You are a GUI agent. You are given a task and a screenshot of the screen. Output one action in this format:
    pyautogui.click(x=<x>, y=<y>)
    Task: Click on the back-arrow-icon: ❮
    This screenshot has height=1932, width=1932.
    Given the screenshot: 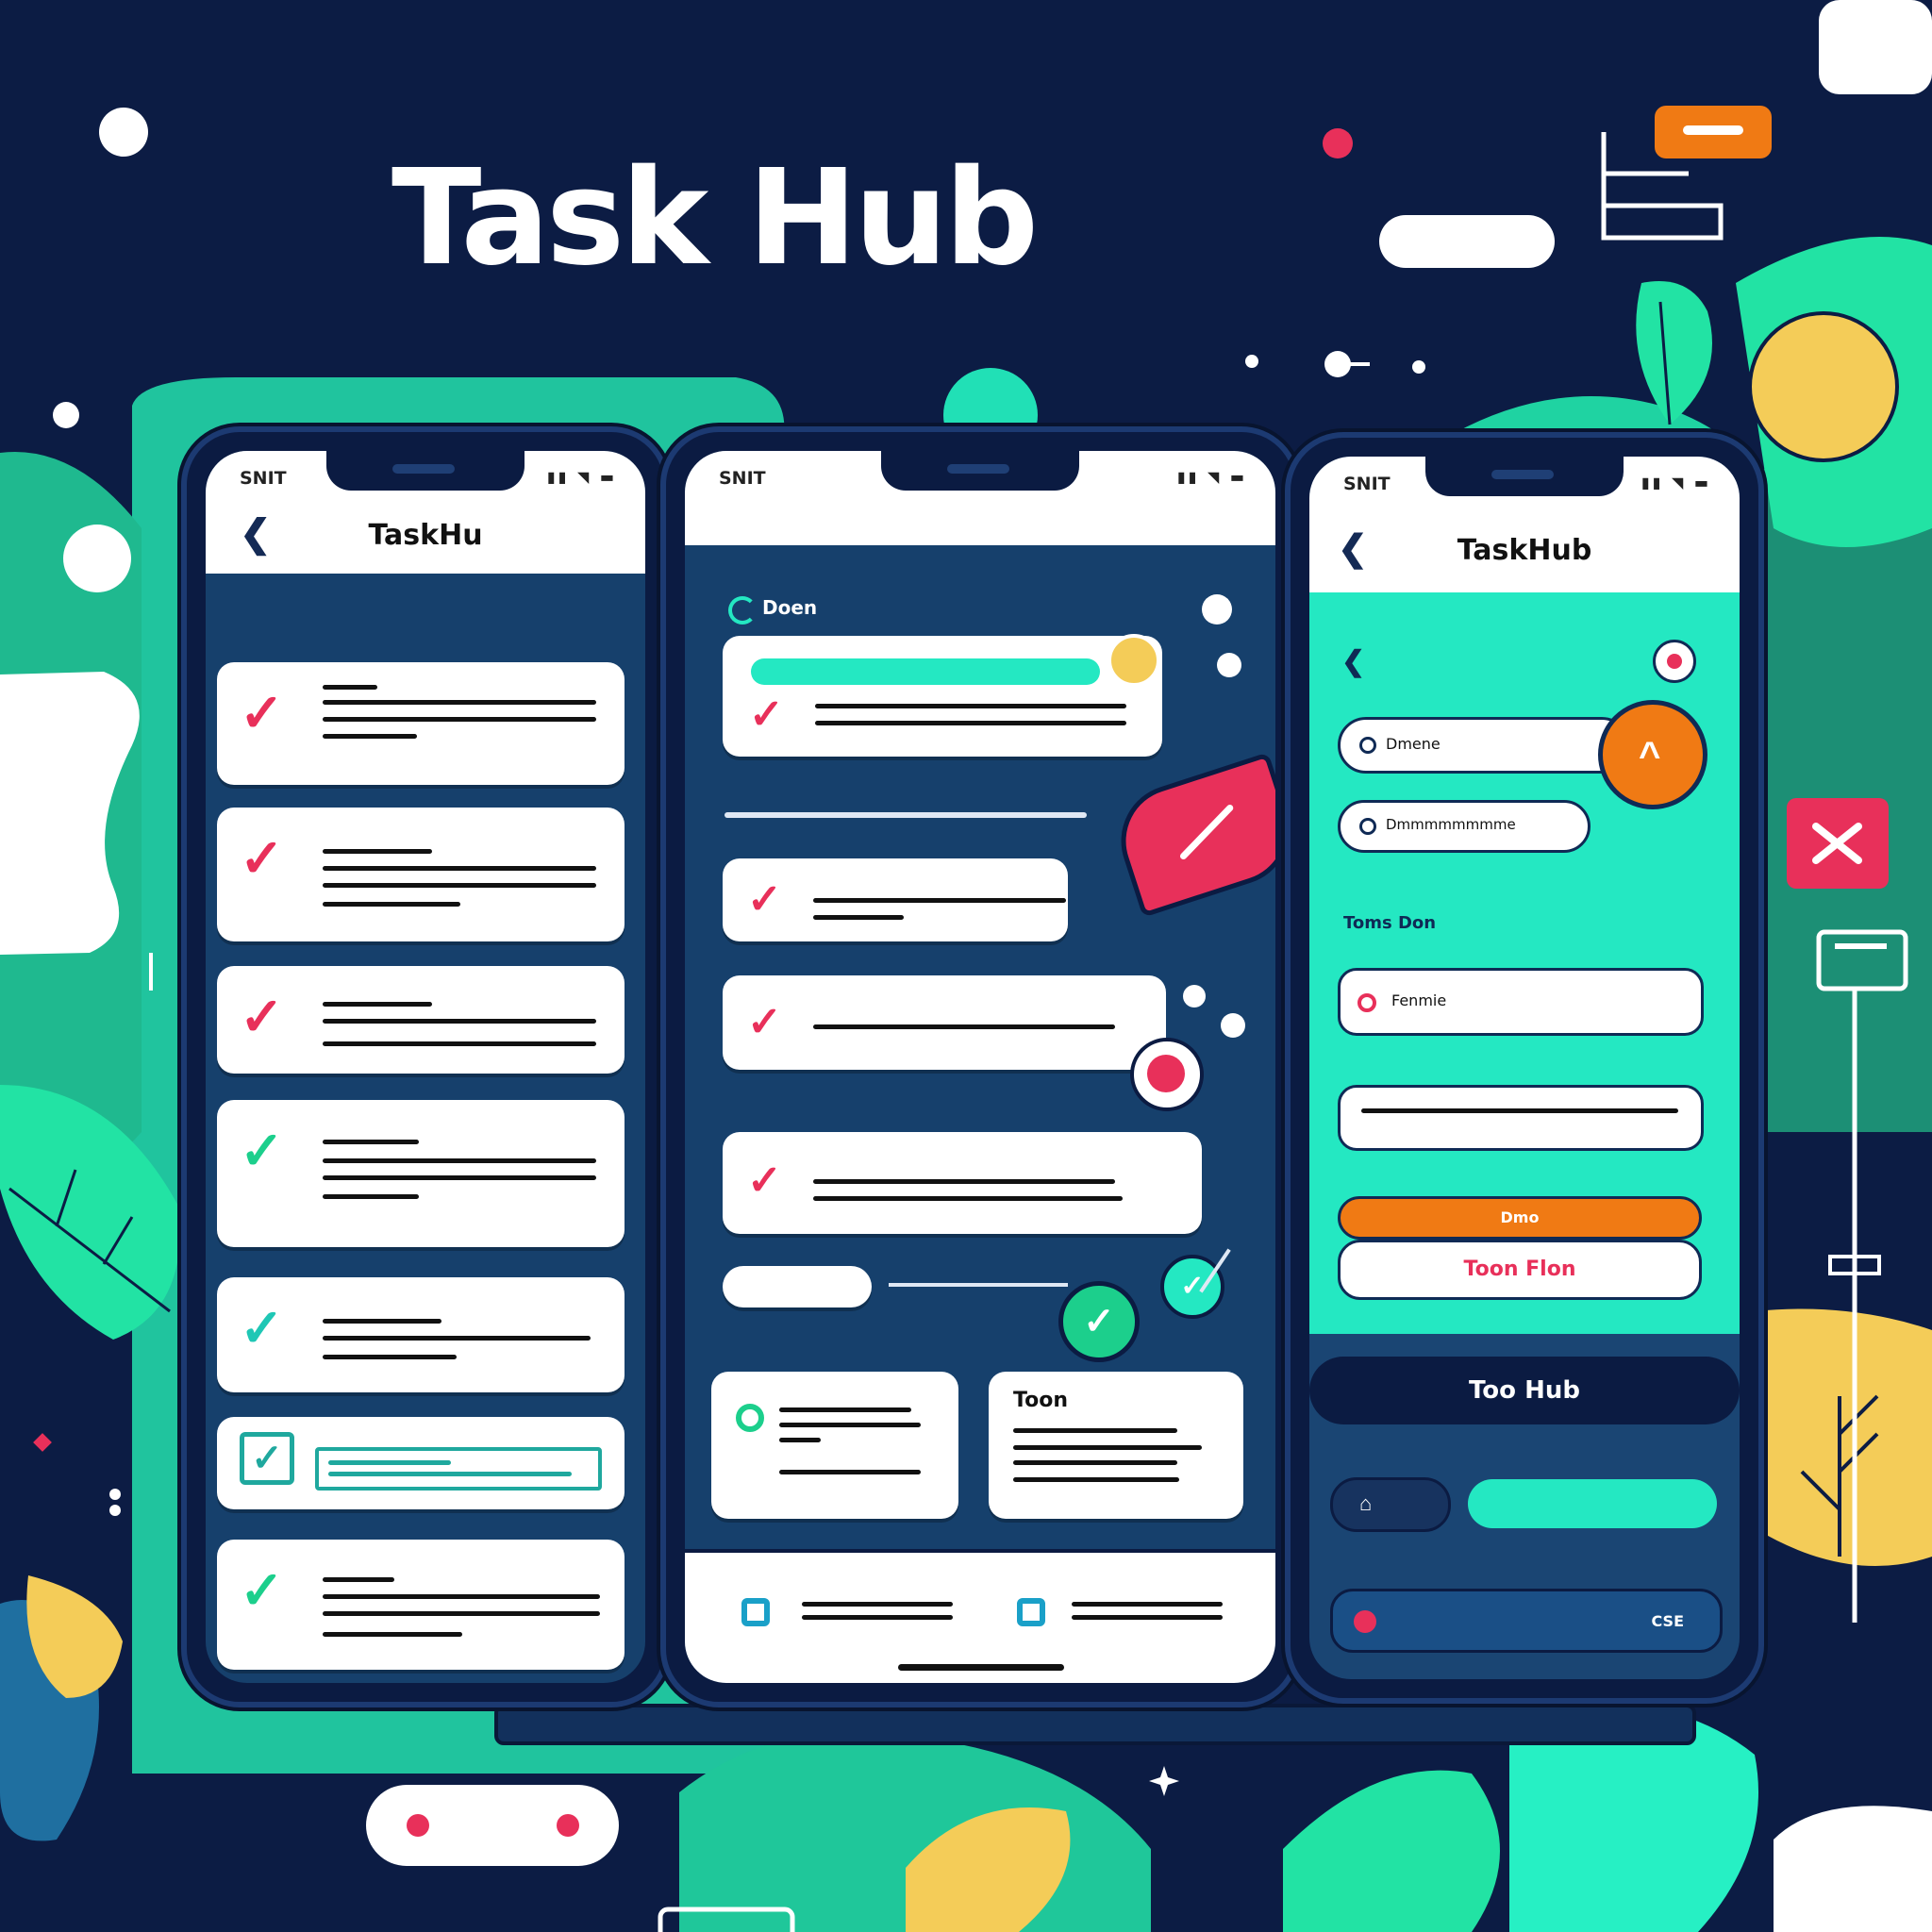 What is the action you would take?
    pyautogui.click(x=1353, y=661)
    